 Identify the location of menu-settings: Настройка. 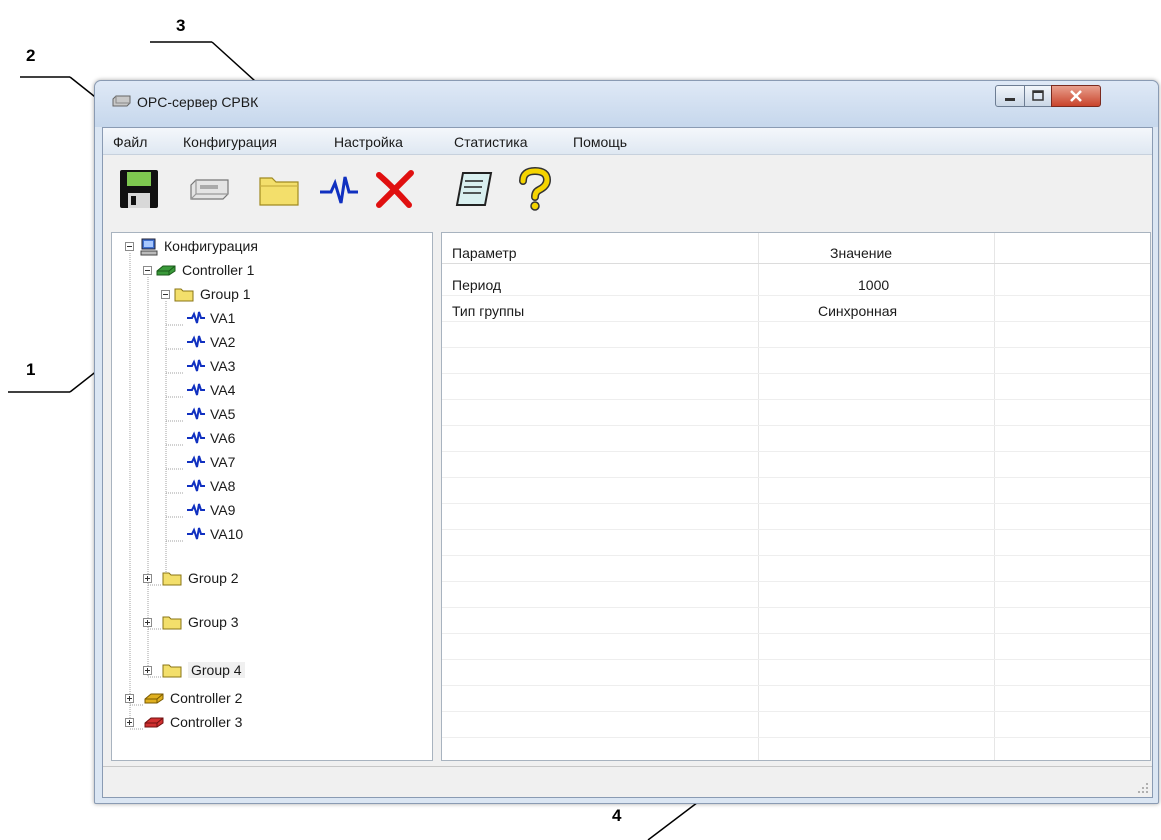
(368, 142).